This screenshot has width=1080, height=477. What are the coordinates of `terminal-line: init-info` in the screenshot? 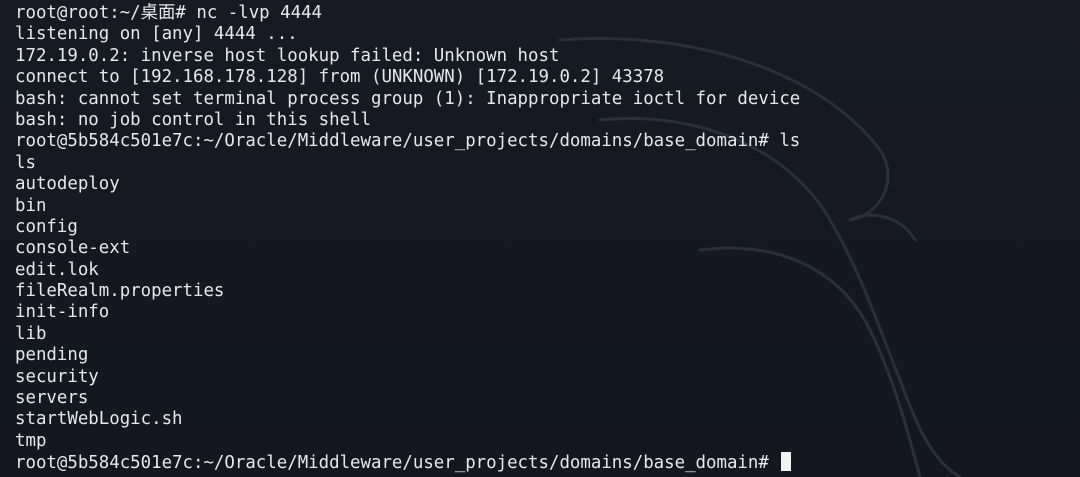 It's located at (62, 312).